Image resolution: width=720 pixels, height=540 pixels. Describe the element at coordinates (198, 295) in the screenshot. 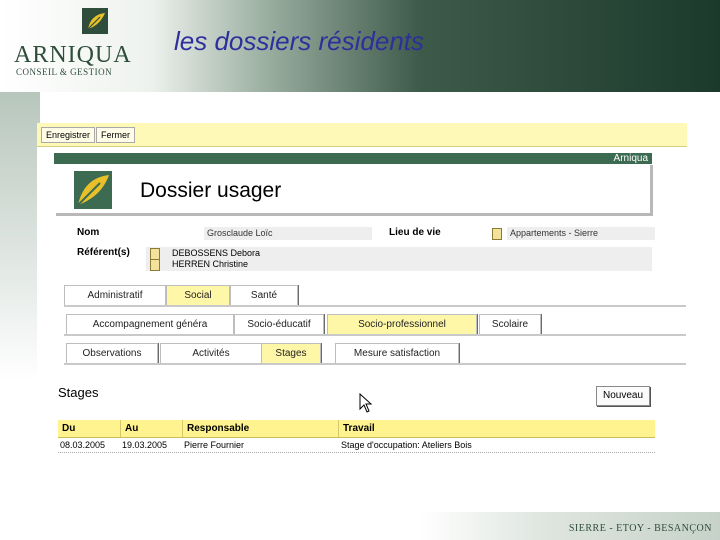

I see `tab-social: Social` at that location.